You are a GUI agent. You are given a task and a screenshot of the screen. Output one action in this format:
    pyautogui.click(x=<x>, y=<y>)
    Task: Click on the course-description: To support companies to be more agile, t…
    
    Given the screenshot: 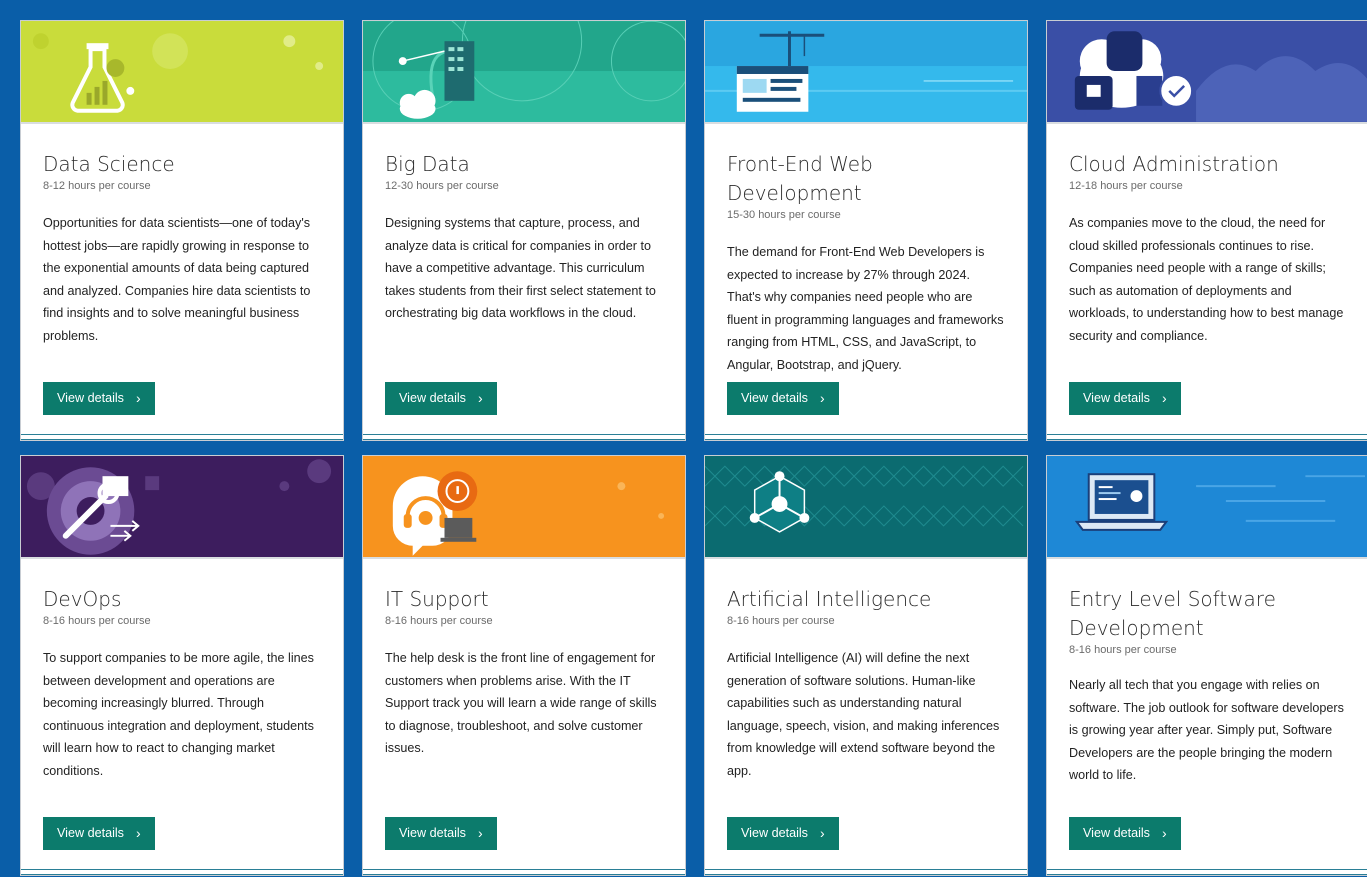 What is the action you would take?
    pyautogui.click(x=178, y=714)
    